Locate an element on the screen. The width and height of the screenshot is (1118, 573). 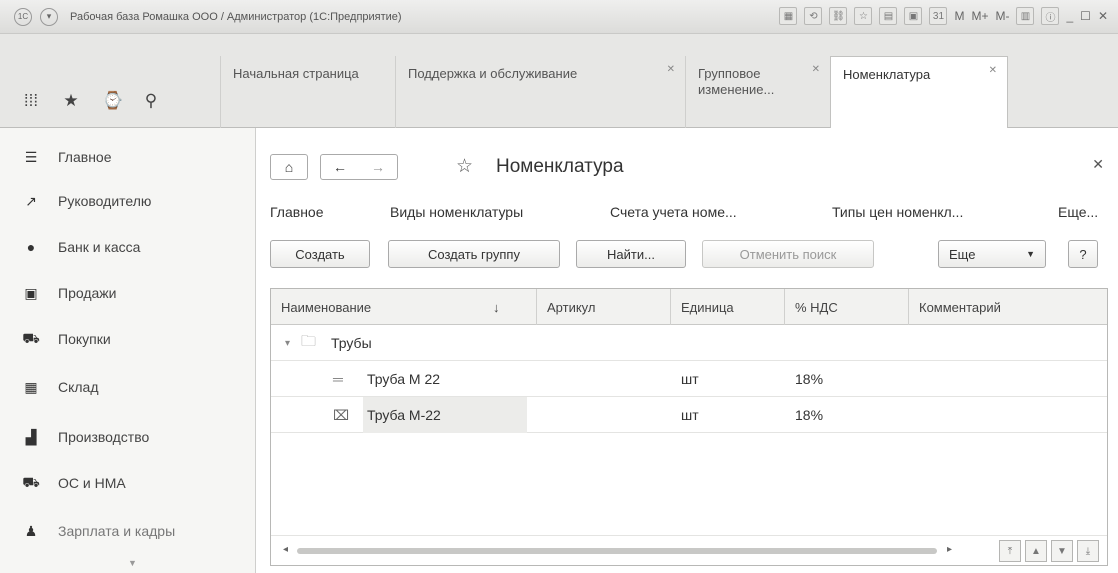
cancel-search-button: Отменить поиск is located at coordinates (788, 254).